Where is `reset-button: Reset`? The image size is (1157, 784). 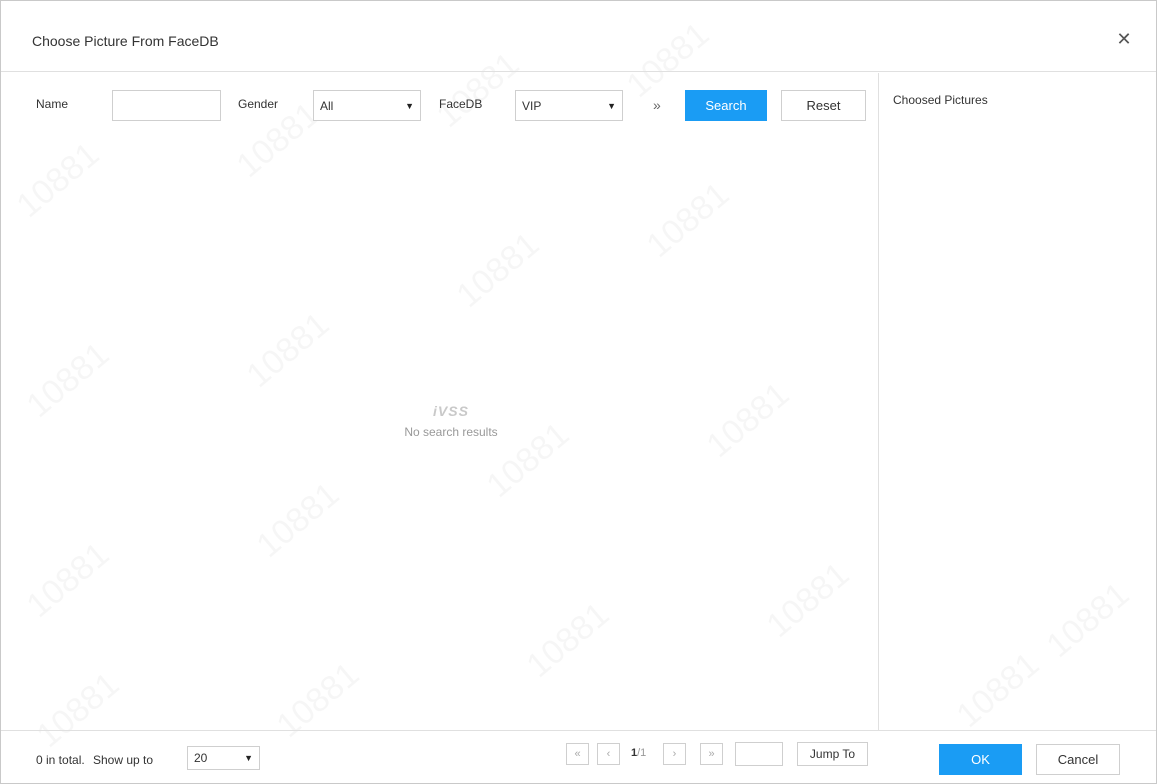 reset-button: Reset is located at coordinates (823, 105).